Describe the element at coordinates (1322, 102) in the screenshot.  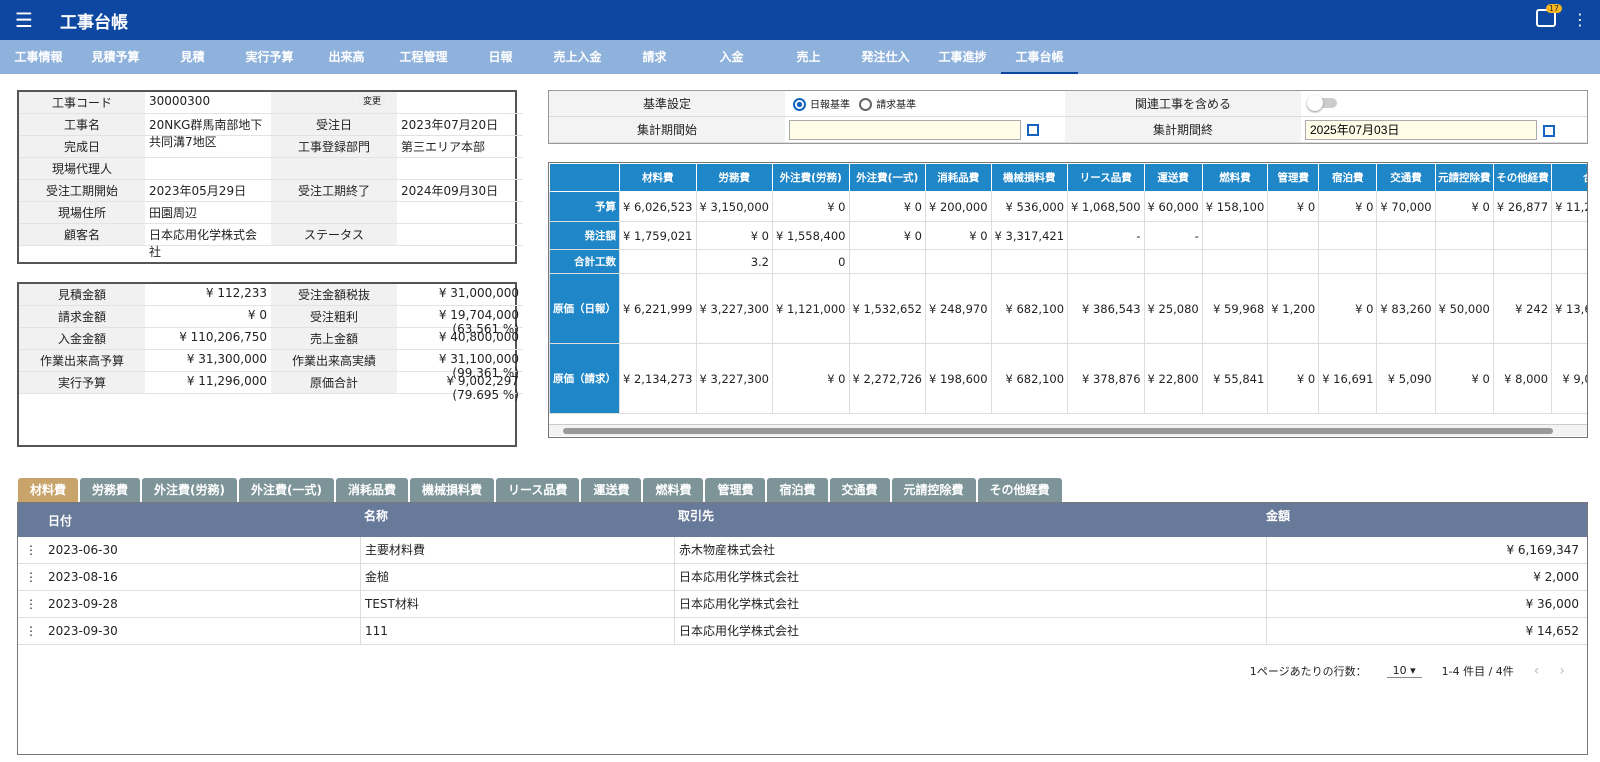
I see `related-toggle` at that location.